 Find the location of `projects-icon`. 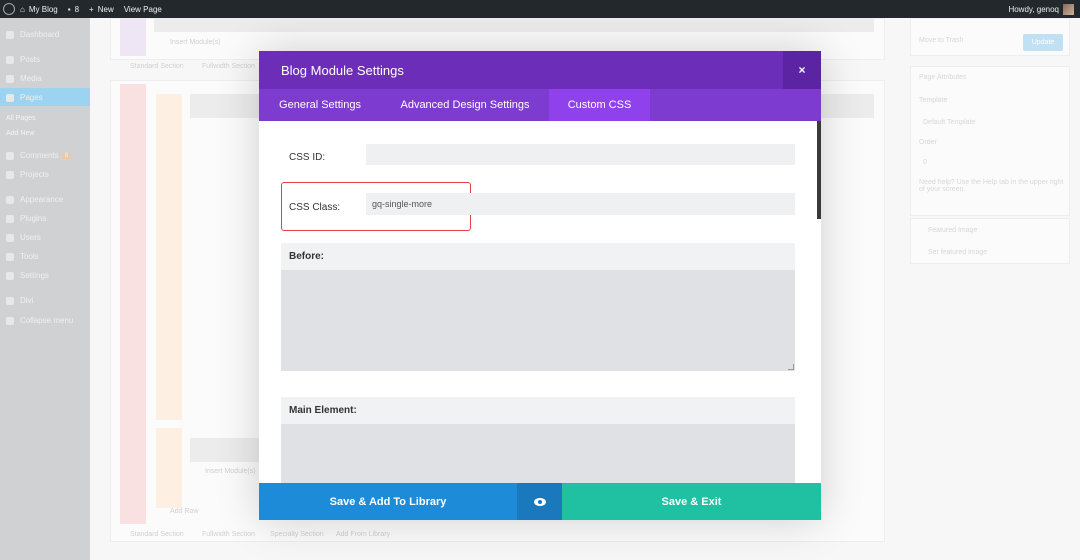

projects-icon is located at coordinates (10, 174).